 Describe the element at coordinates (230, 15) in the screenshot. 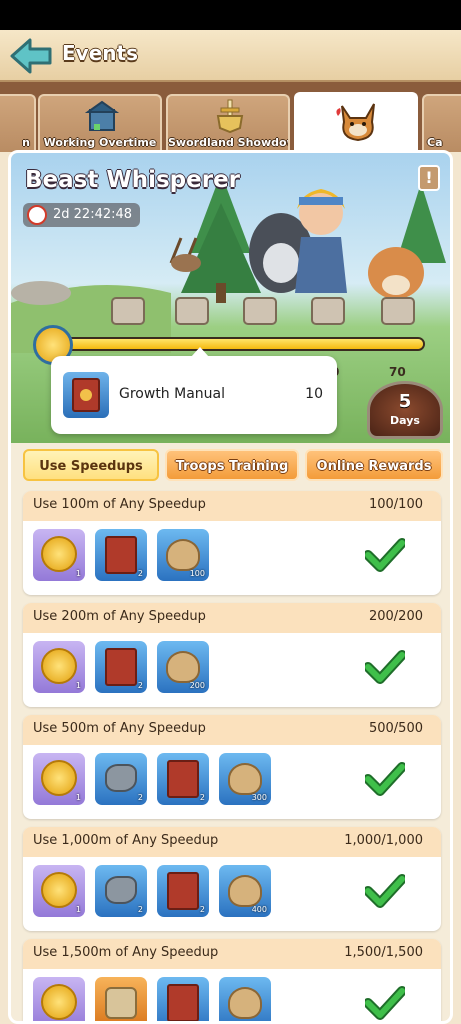

I see `status-bar` at that location.